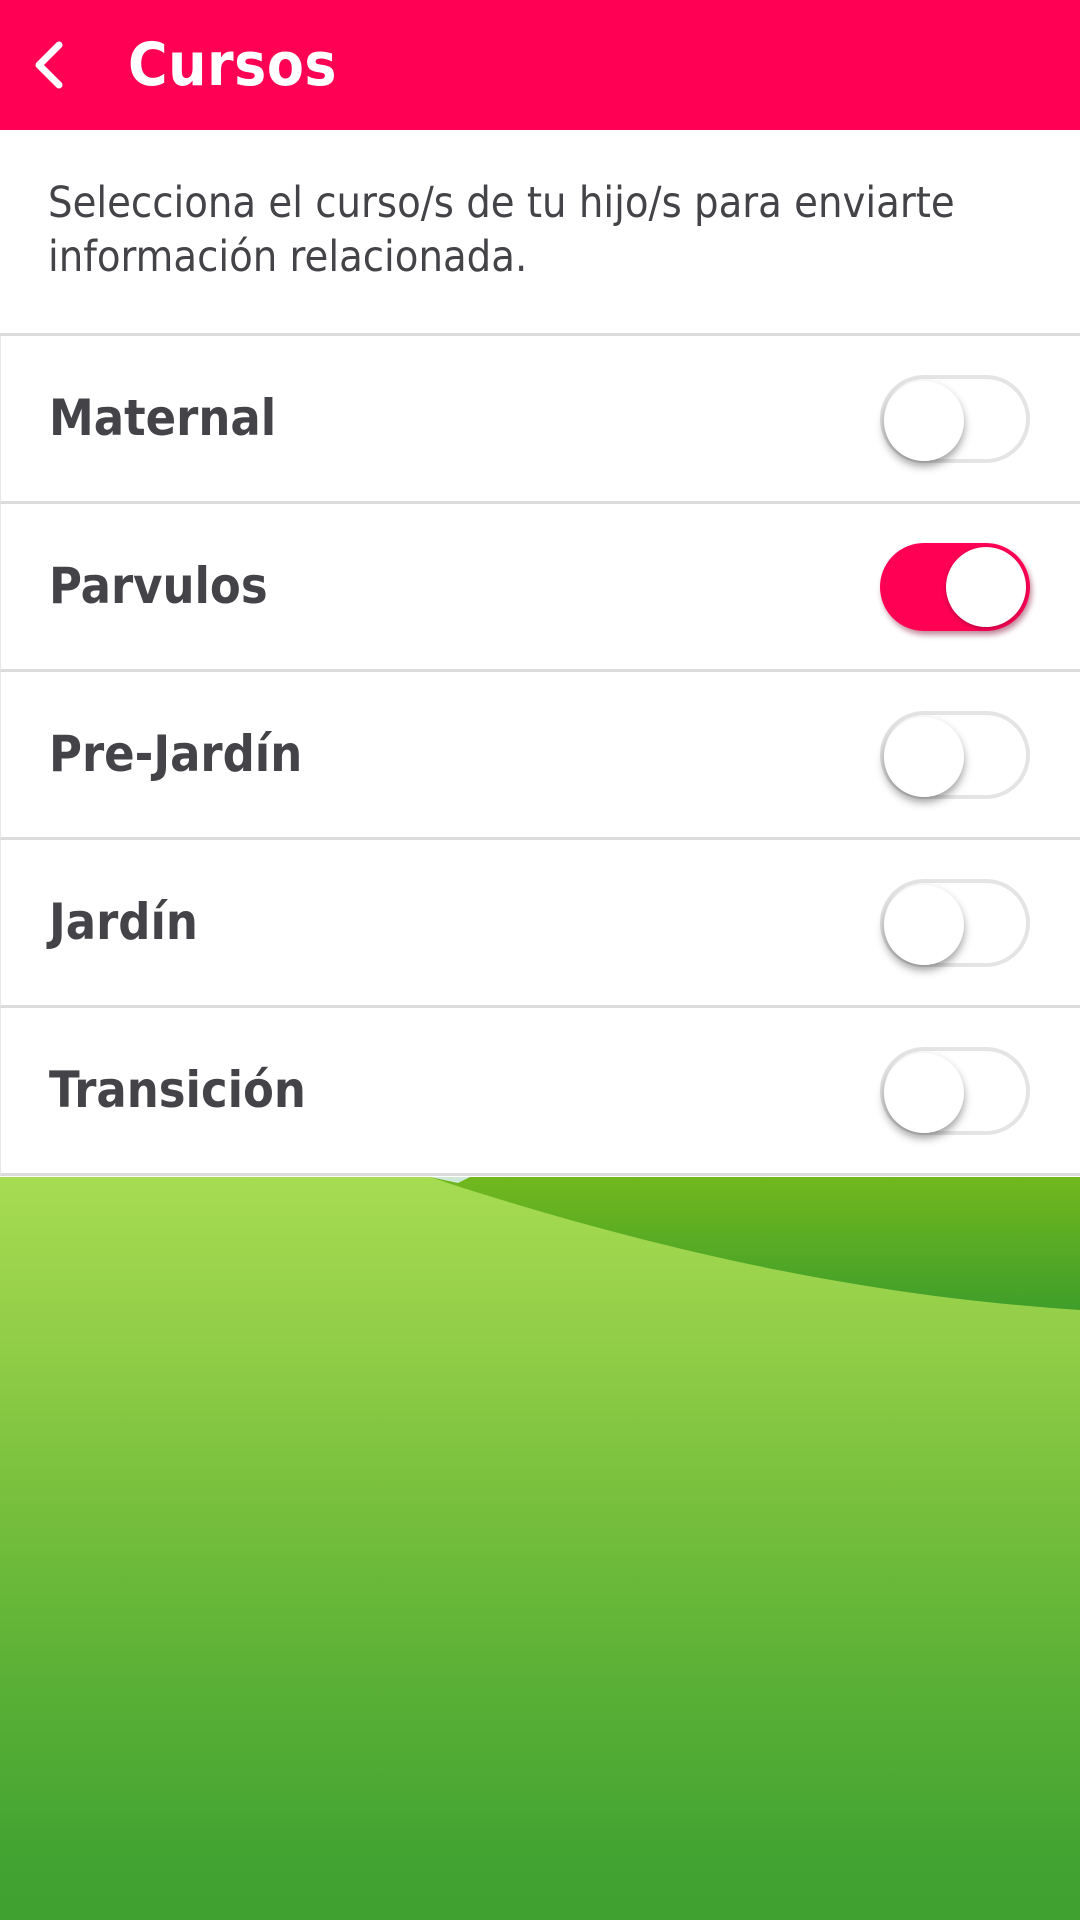 The image size is (1080, 1920). What do you see at coordinates (540, 924) in the screenshot?
I see `course-row-jardin: Jardín` at bounding box center [540, 924].